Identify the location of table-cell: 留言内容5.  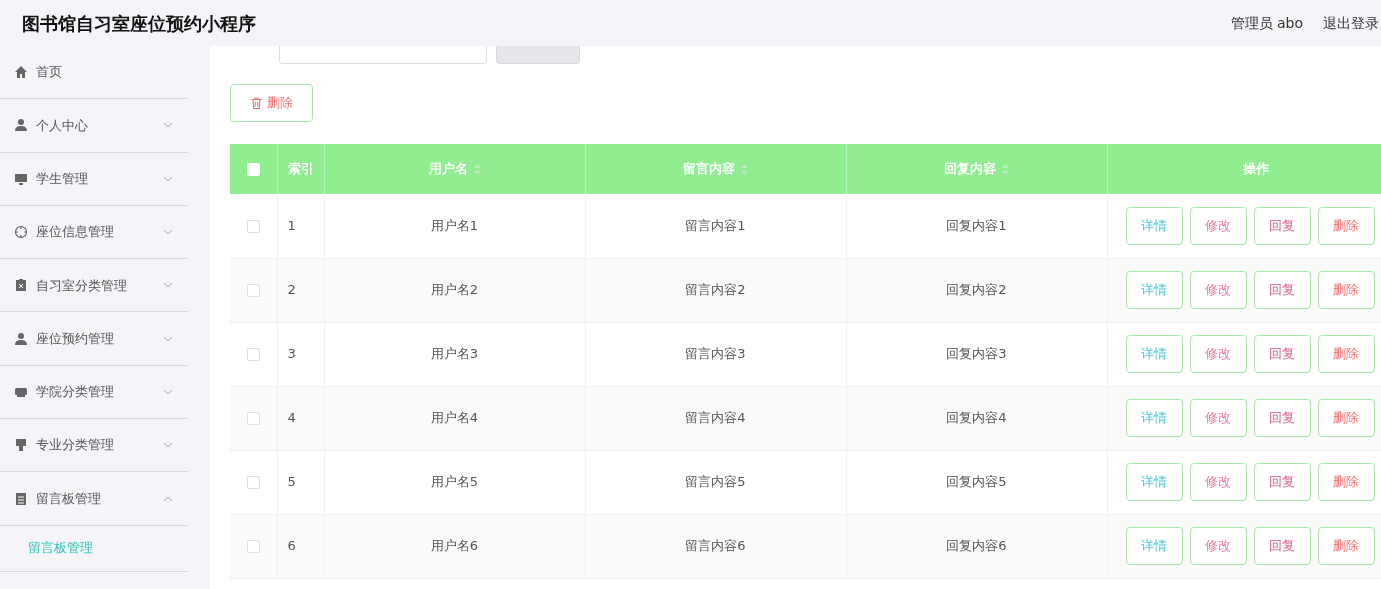
(715, 482).